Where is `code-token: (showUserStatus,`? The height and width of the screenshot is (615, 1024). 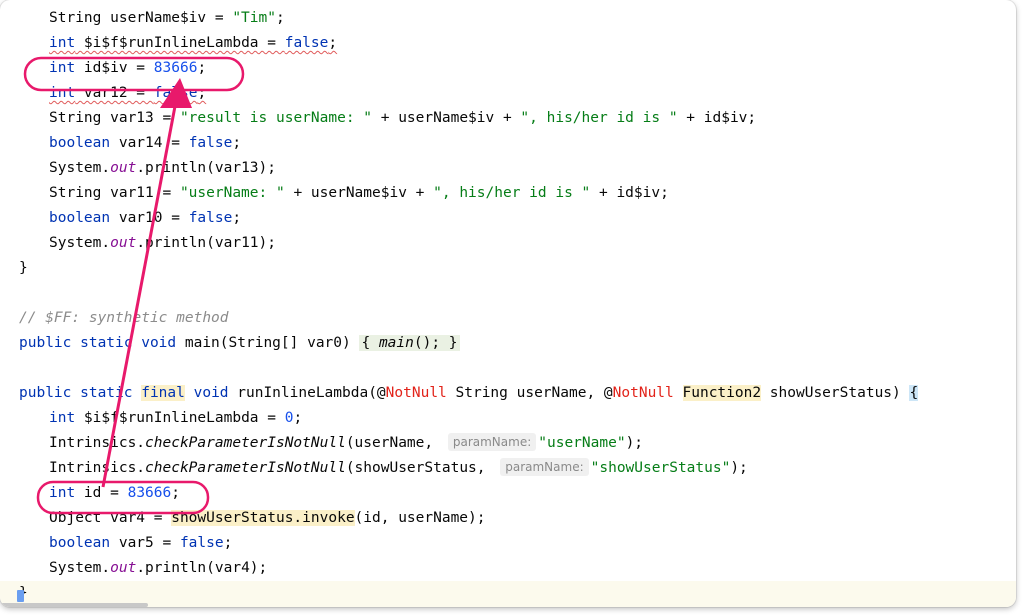
code-token: (showUserStatus, is located at coordinates (420, 468).